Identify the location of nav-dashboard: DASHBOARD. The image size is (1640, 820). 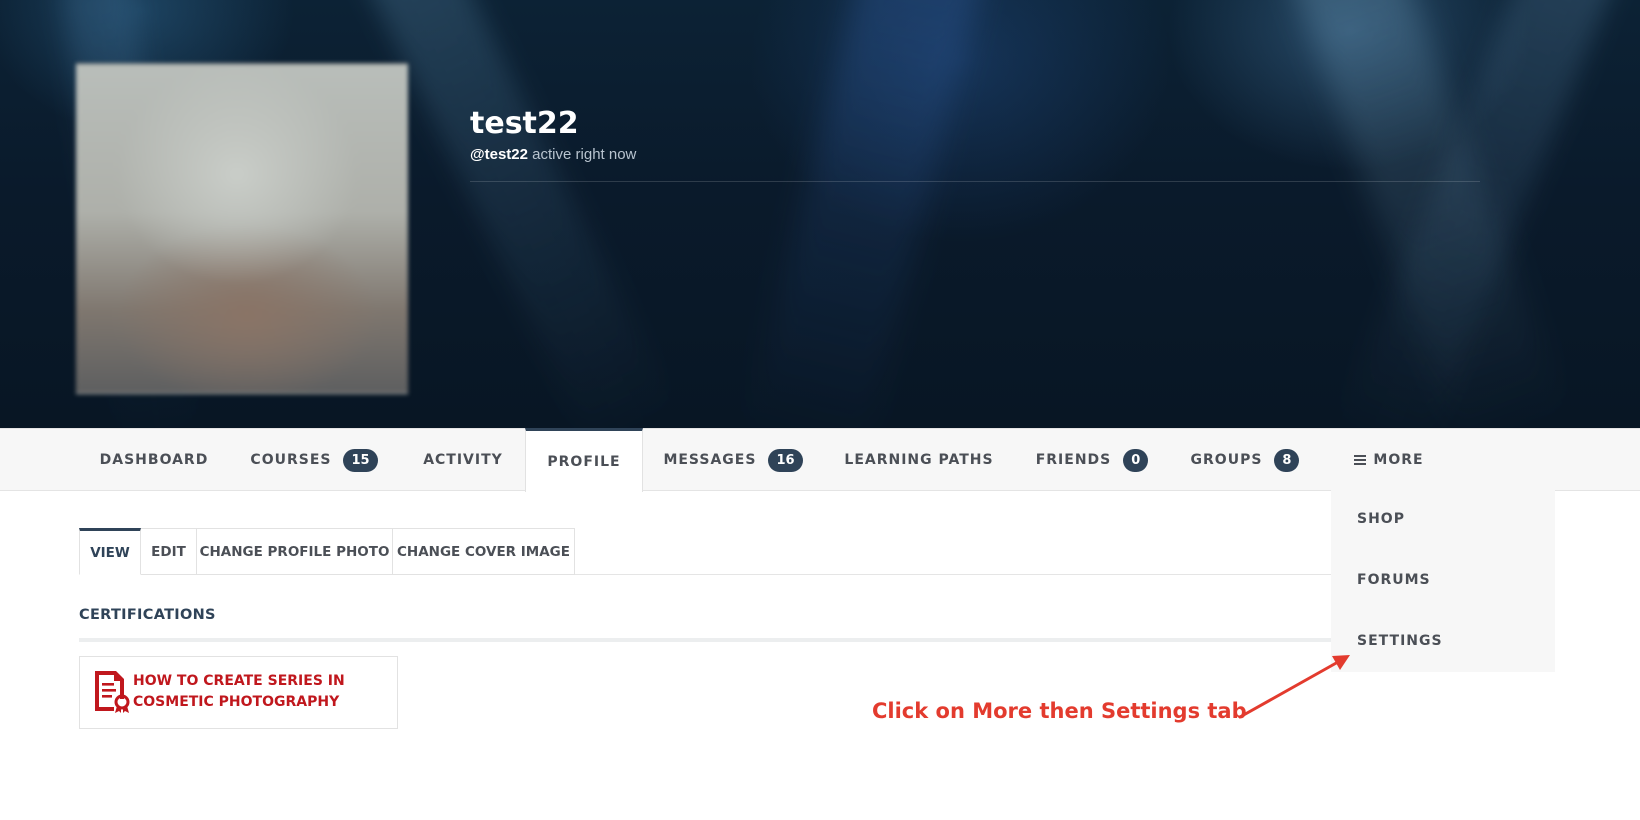
(154, 460).